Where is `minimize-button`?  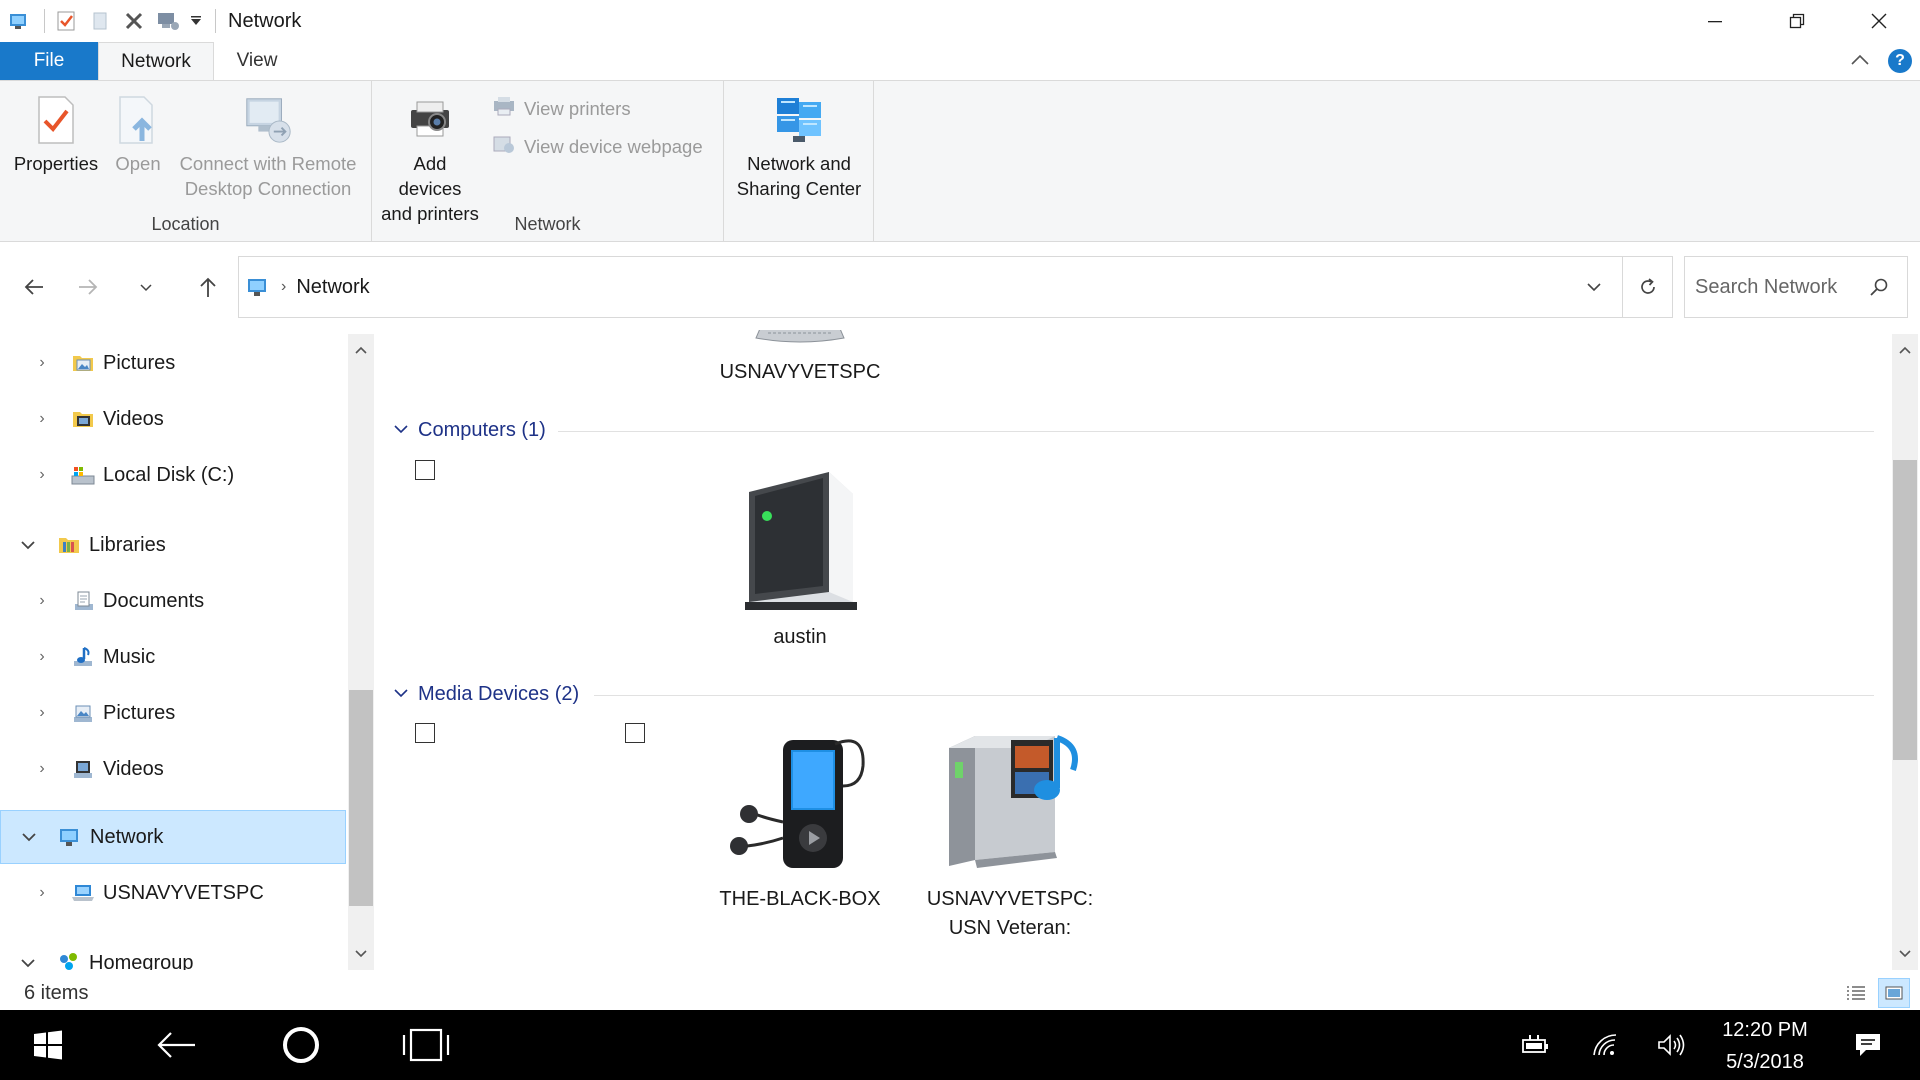
minimize-button is located at coordinates (1715, 21).